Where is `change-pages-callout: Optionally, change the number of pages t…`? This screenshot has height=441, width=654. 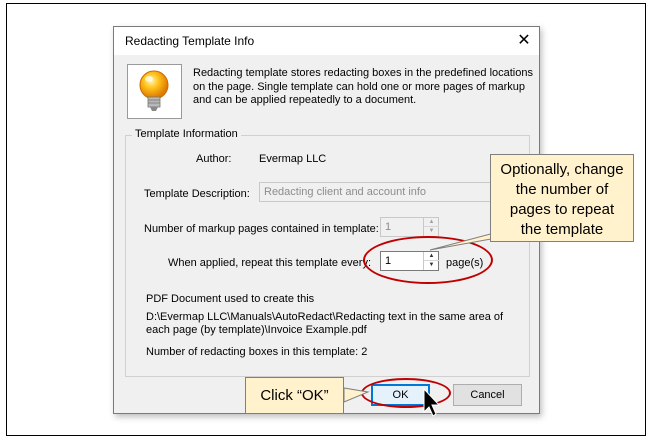 change-pages-callout: Optionally, change the number of pages t… is located at coordinates (562, 198).